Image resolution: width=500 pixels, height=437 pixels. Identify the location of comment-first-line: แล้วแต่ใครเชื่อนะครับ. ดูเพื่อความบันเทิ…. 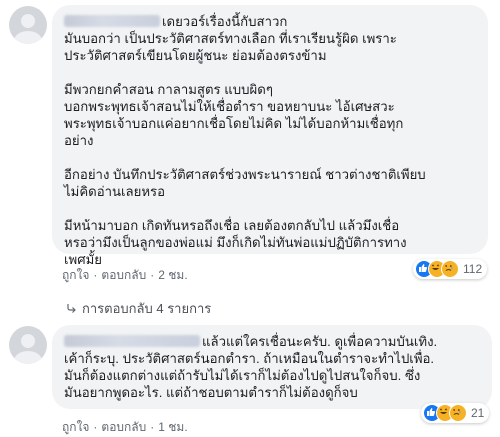
(272, 341).